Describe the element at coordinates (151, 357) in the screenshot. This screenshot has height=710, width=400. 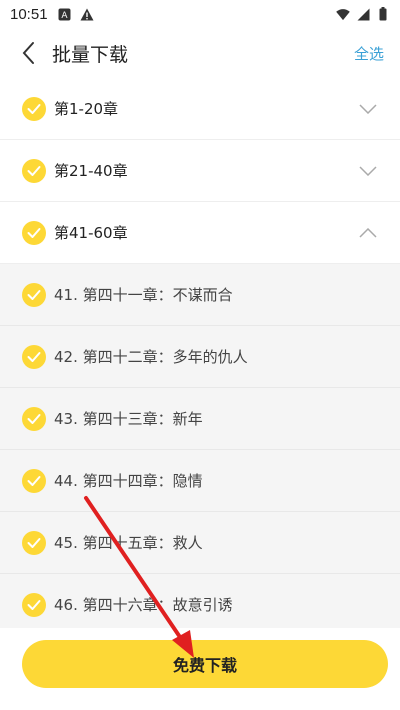
I see `chapter-label: 42. 第四十二章：多年的仇人` at that location.